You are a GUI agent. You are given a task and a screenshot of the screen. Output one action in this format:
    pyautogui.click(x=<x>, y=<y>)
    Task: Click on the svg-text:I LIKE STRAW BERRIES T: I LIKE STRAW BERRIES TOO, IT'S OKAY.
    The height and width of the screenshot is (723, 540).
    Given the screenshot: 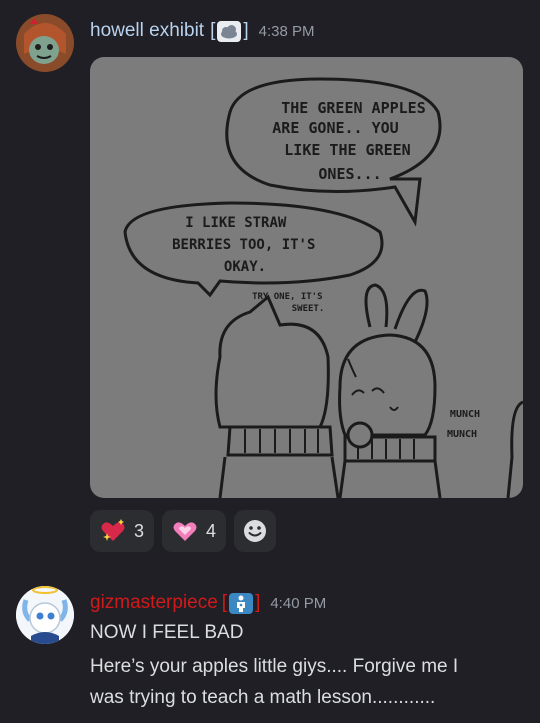 What is the action you would take?
    pyautogui.click(x=248, y=245)
    